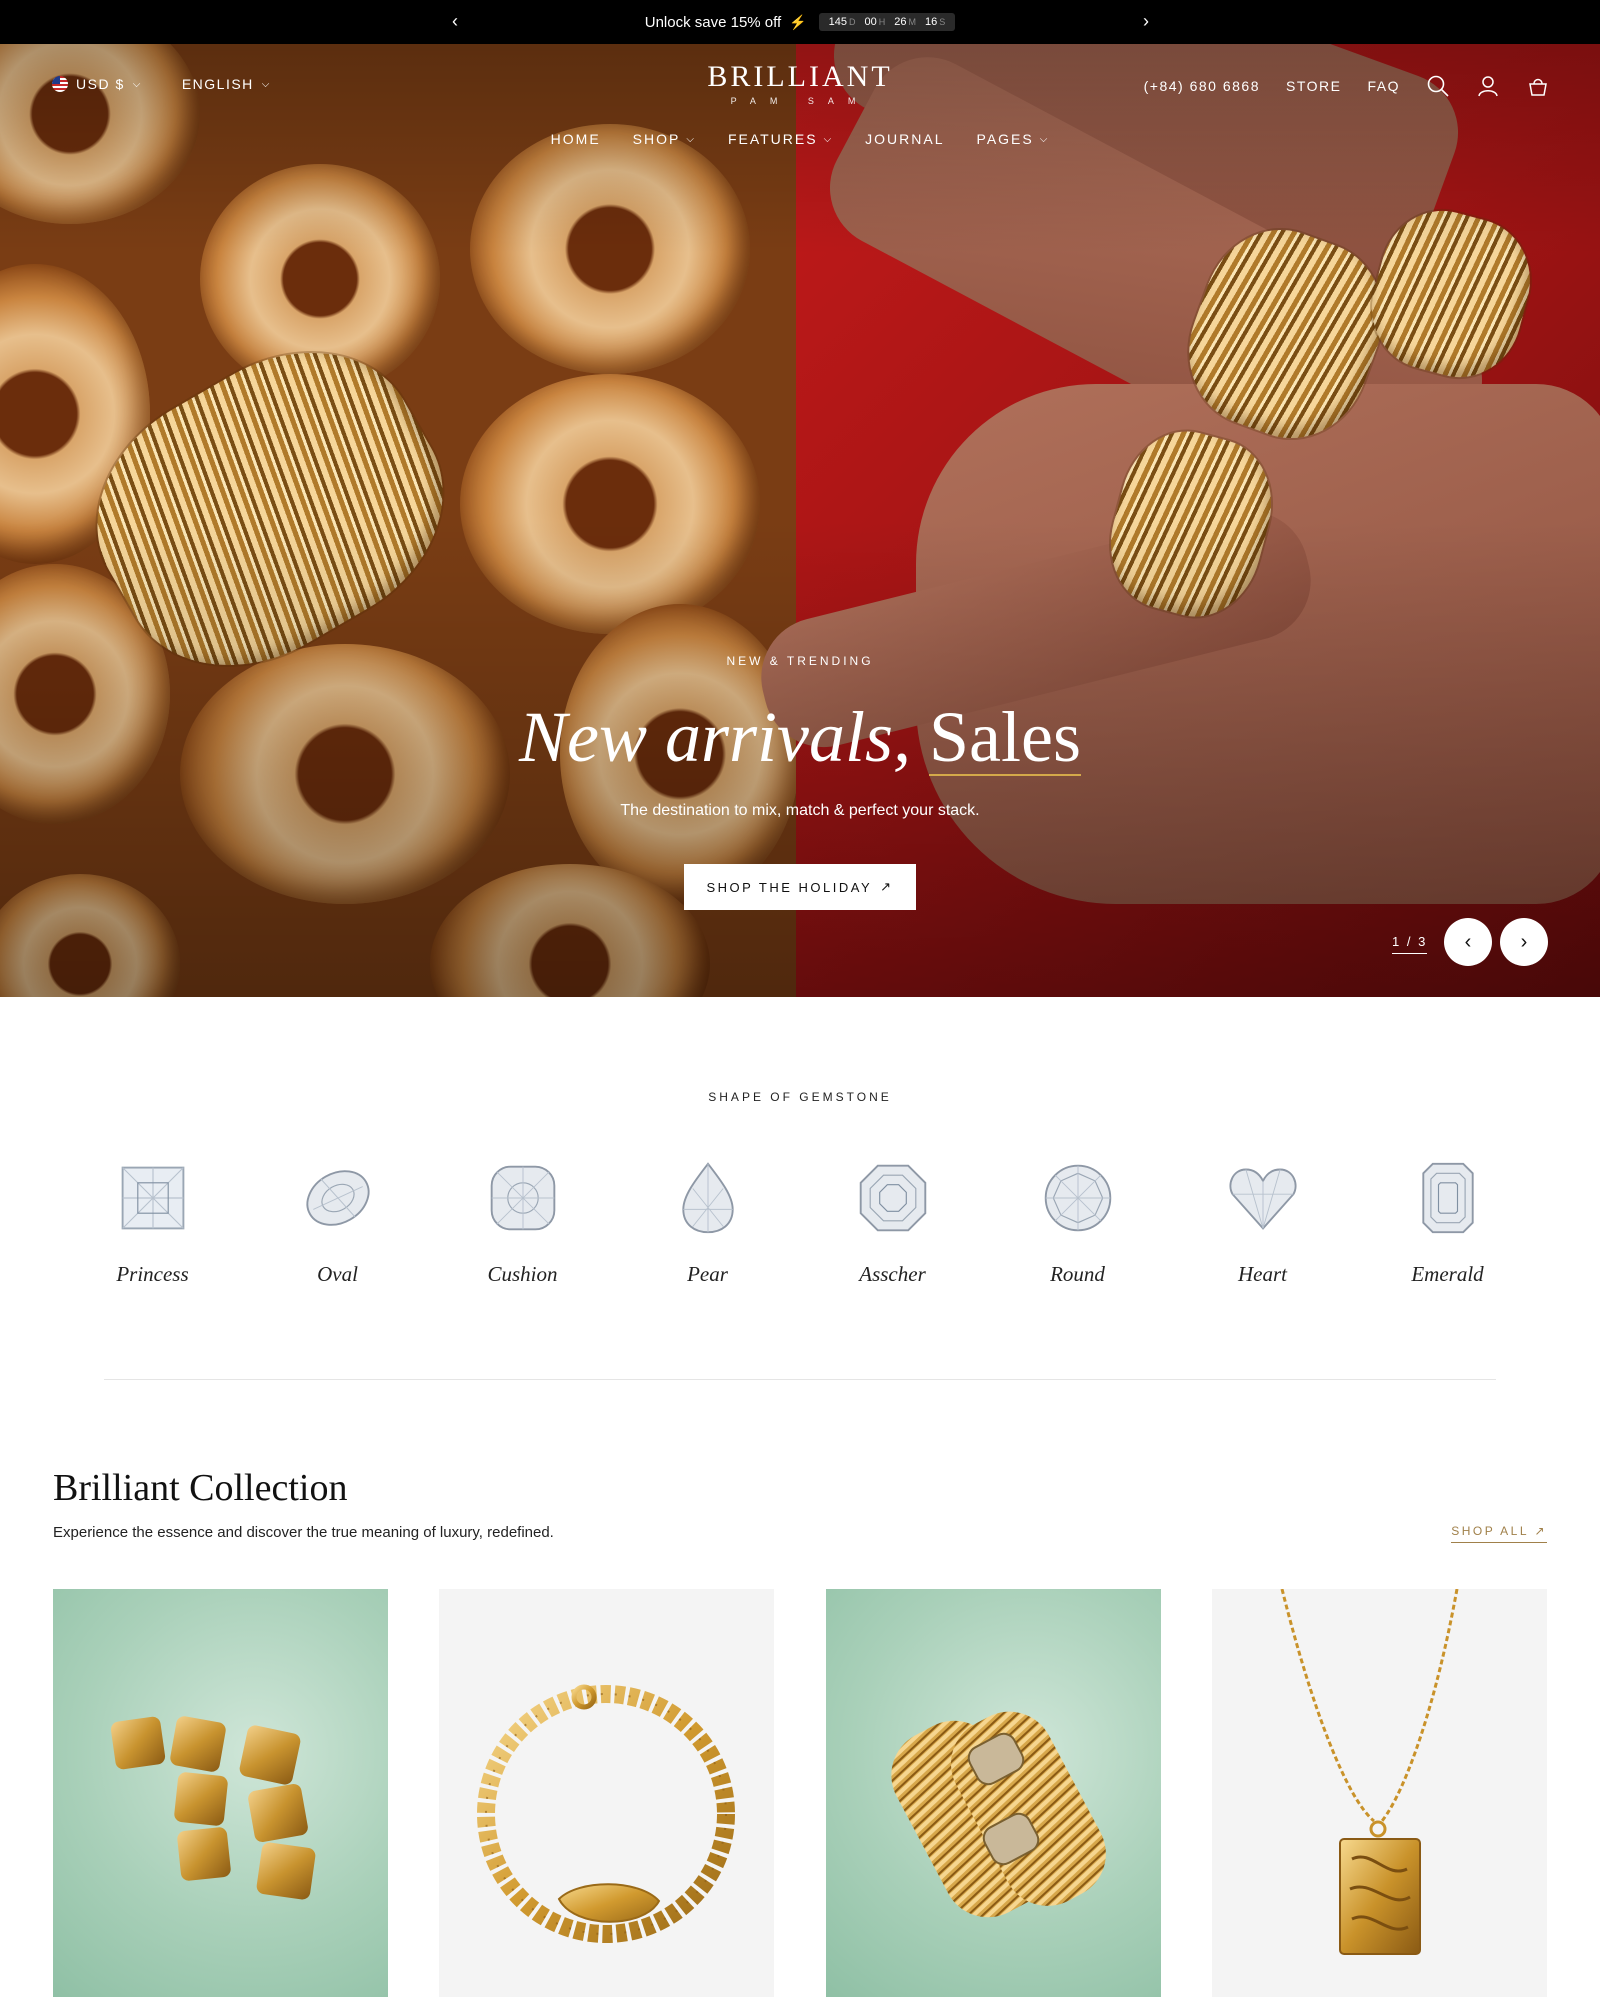 Image resolution: width=1600 pixels, height=1997 pixels. I want to click on countdown-minutes: 26 M, so click(905, 22).